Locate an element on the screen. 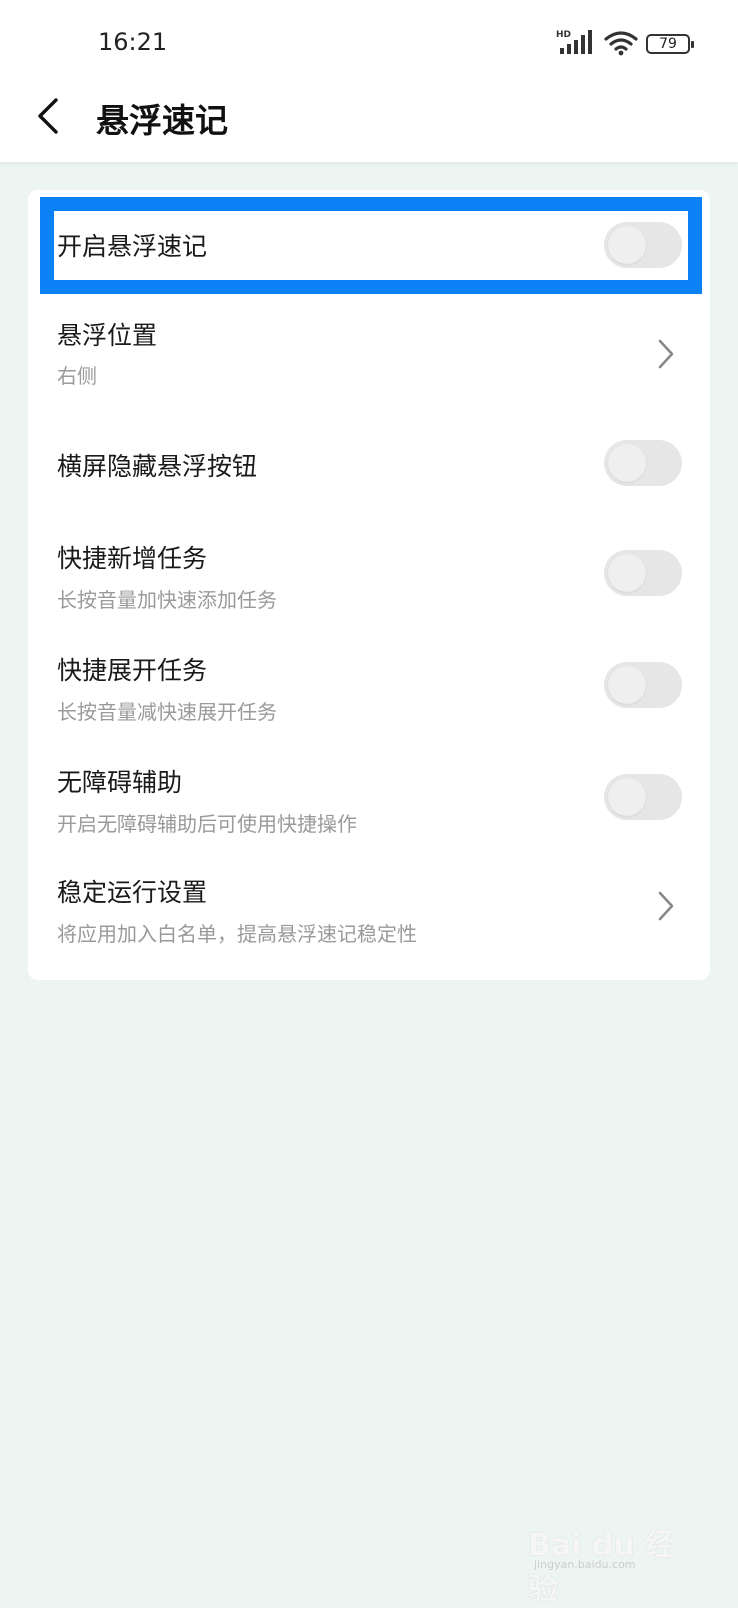 The image size is (738, 1608). setting-title: 快捷展开任务 is located at coordinates (132, 669).